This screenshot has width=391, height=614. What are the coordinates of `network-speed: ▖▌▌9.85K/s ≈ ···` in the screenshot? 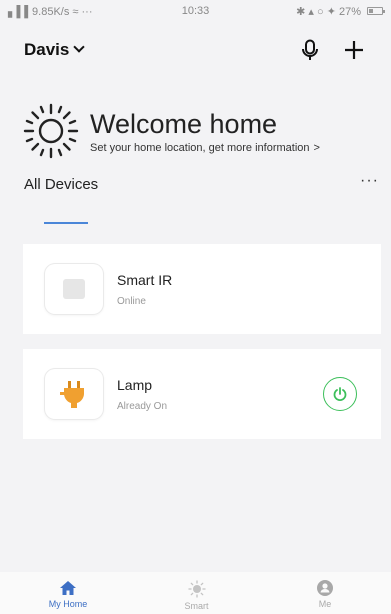 It's located at (50, 11).